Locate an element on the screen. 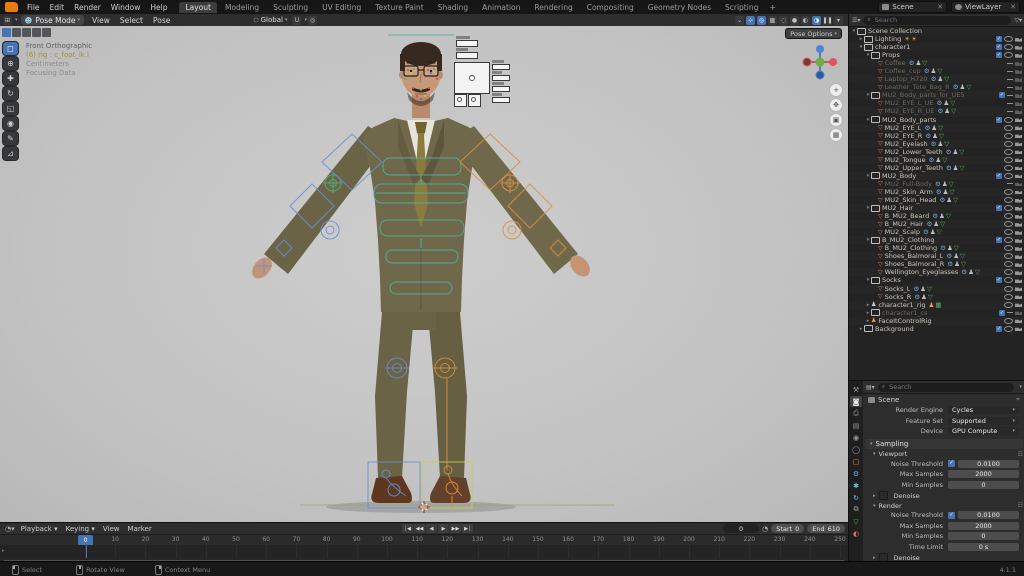 This screenshot has height=576, width=1024. outliner-row: ▽ Socks_R ⚙ ♟ ▽ is located at coordinates (936, 297).